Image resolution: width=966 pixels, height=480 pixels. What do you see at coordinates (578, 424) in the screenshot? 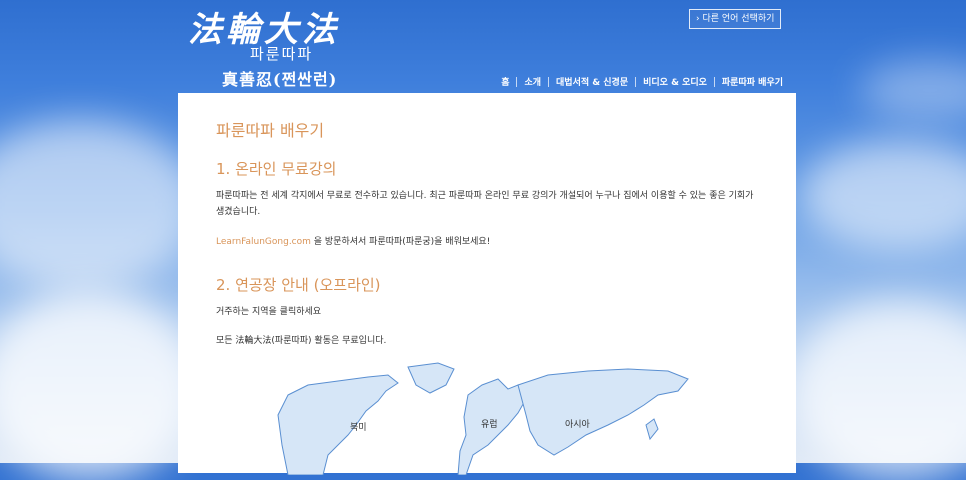
I see `map-label-asia: 아시아` at bounding box center [578, 424].